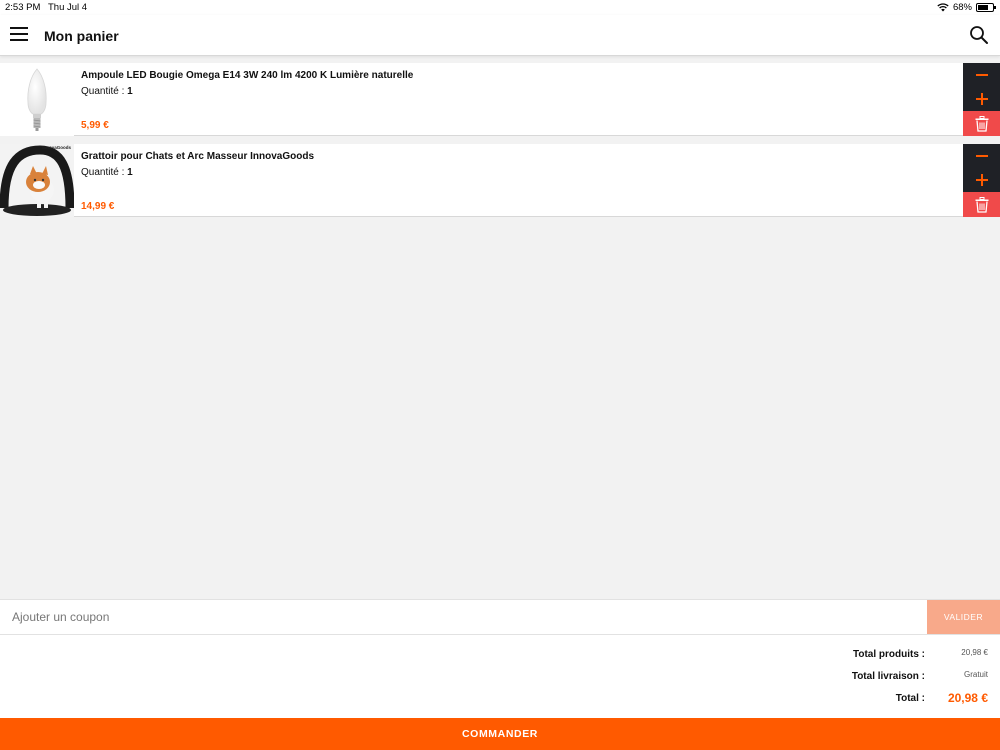  I want to click on product-price: 5,99 €, so click(95, 125).